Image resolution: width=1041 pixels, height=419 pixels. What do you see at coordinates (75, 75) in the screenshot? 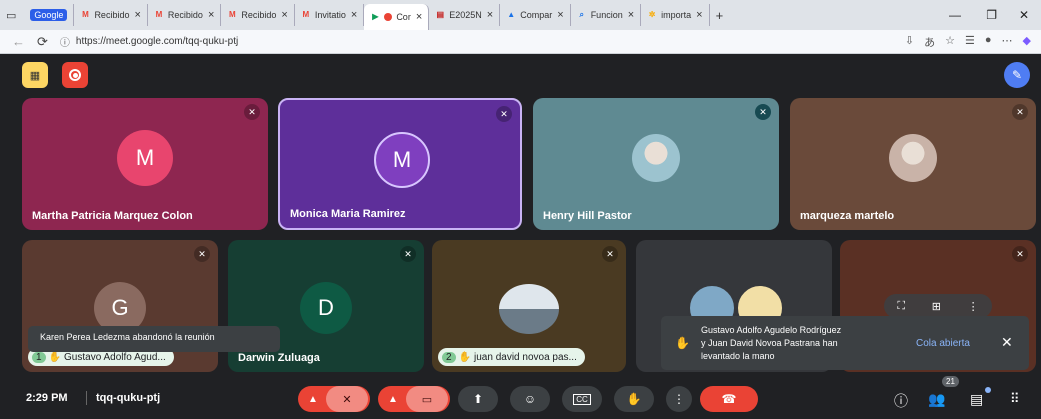
I see `recording-button` at bounding box center [75, 75].